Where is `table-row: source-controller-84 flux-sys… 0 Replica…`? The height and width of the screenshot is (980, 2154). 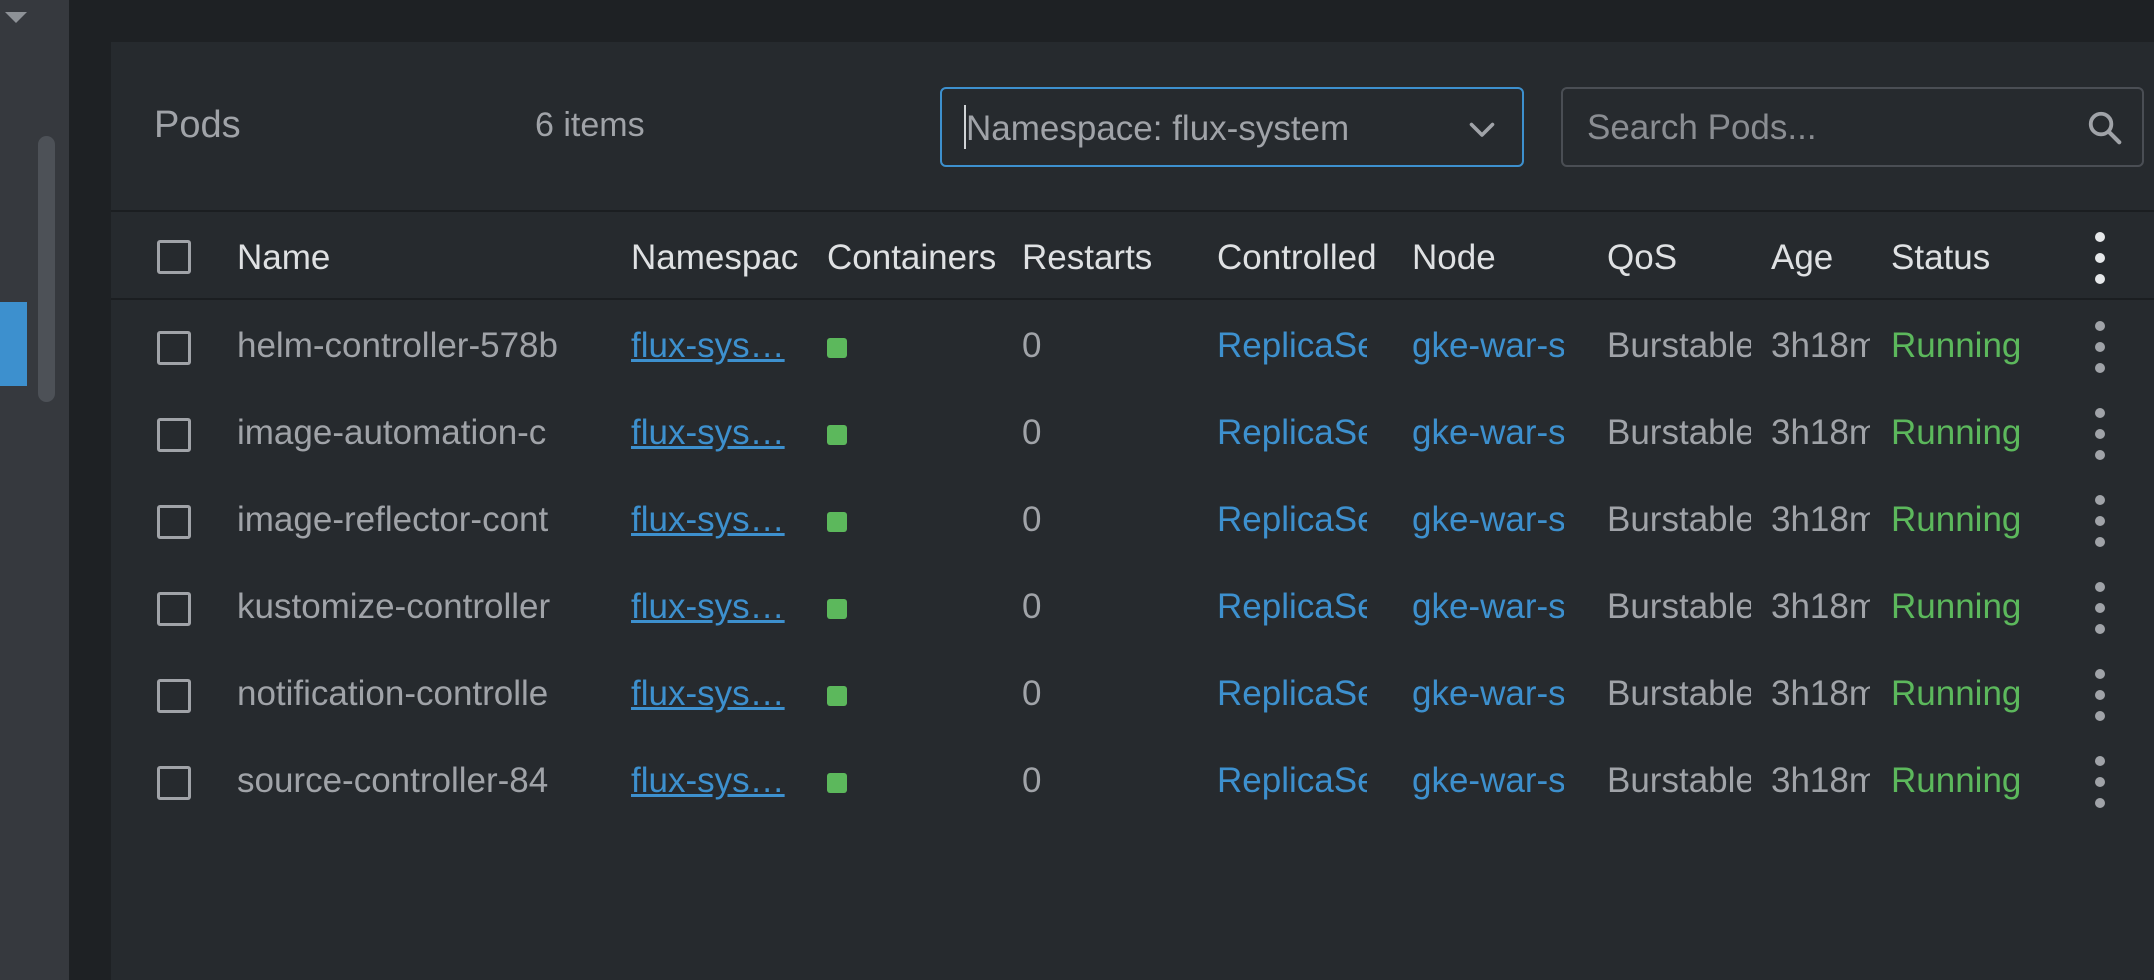 table-row: source-controller-84 flux-sys… 0 Replica… is located at coordinates (1132, 781).